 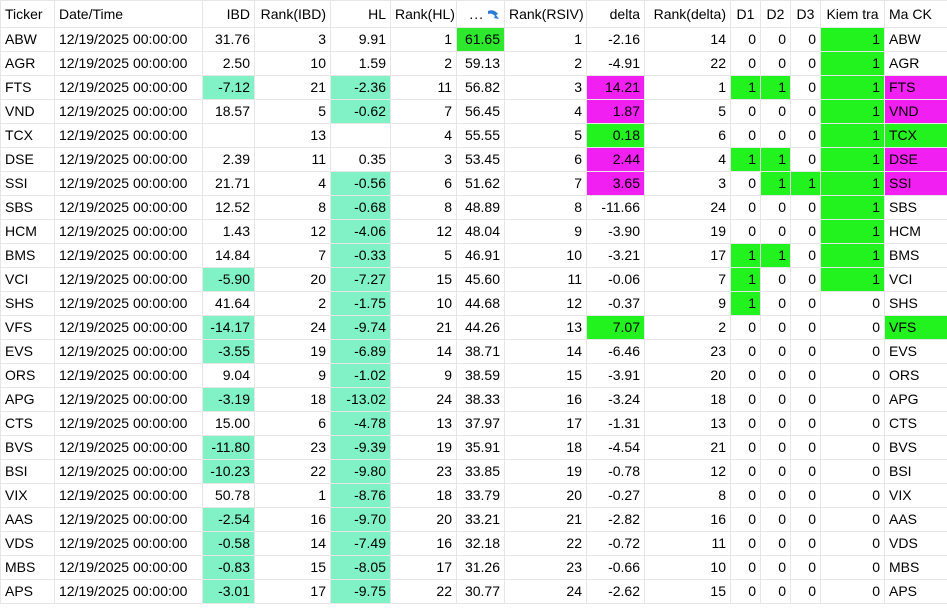 I want to click on delta-cell: -0.27, so click(x=615, y=495).